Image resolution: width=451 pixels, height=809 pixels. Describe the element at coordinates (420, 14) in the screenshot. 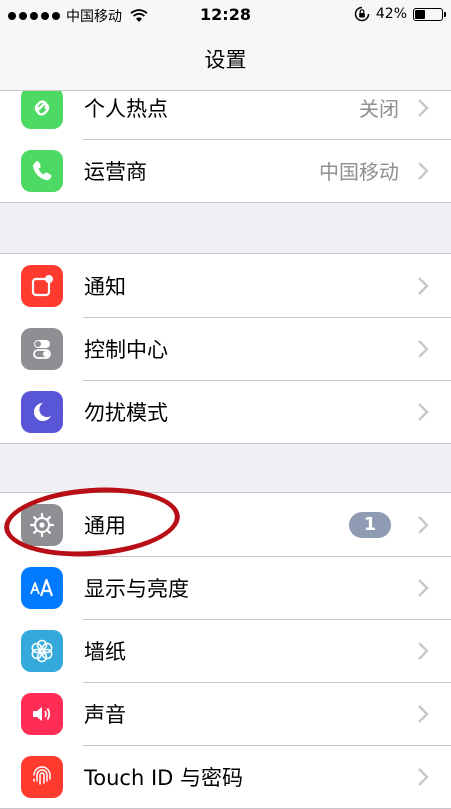

I see `battery-level` at that location.